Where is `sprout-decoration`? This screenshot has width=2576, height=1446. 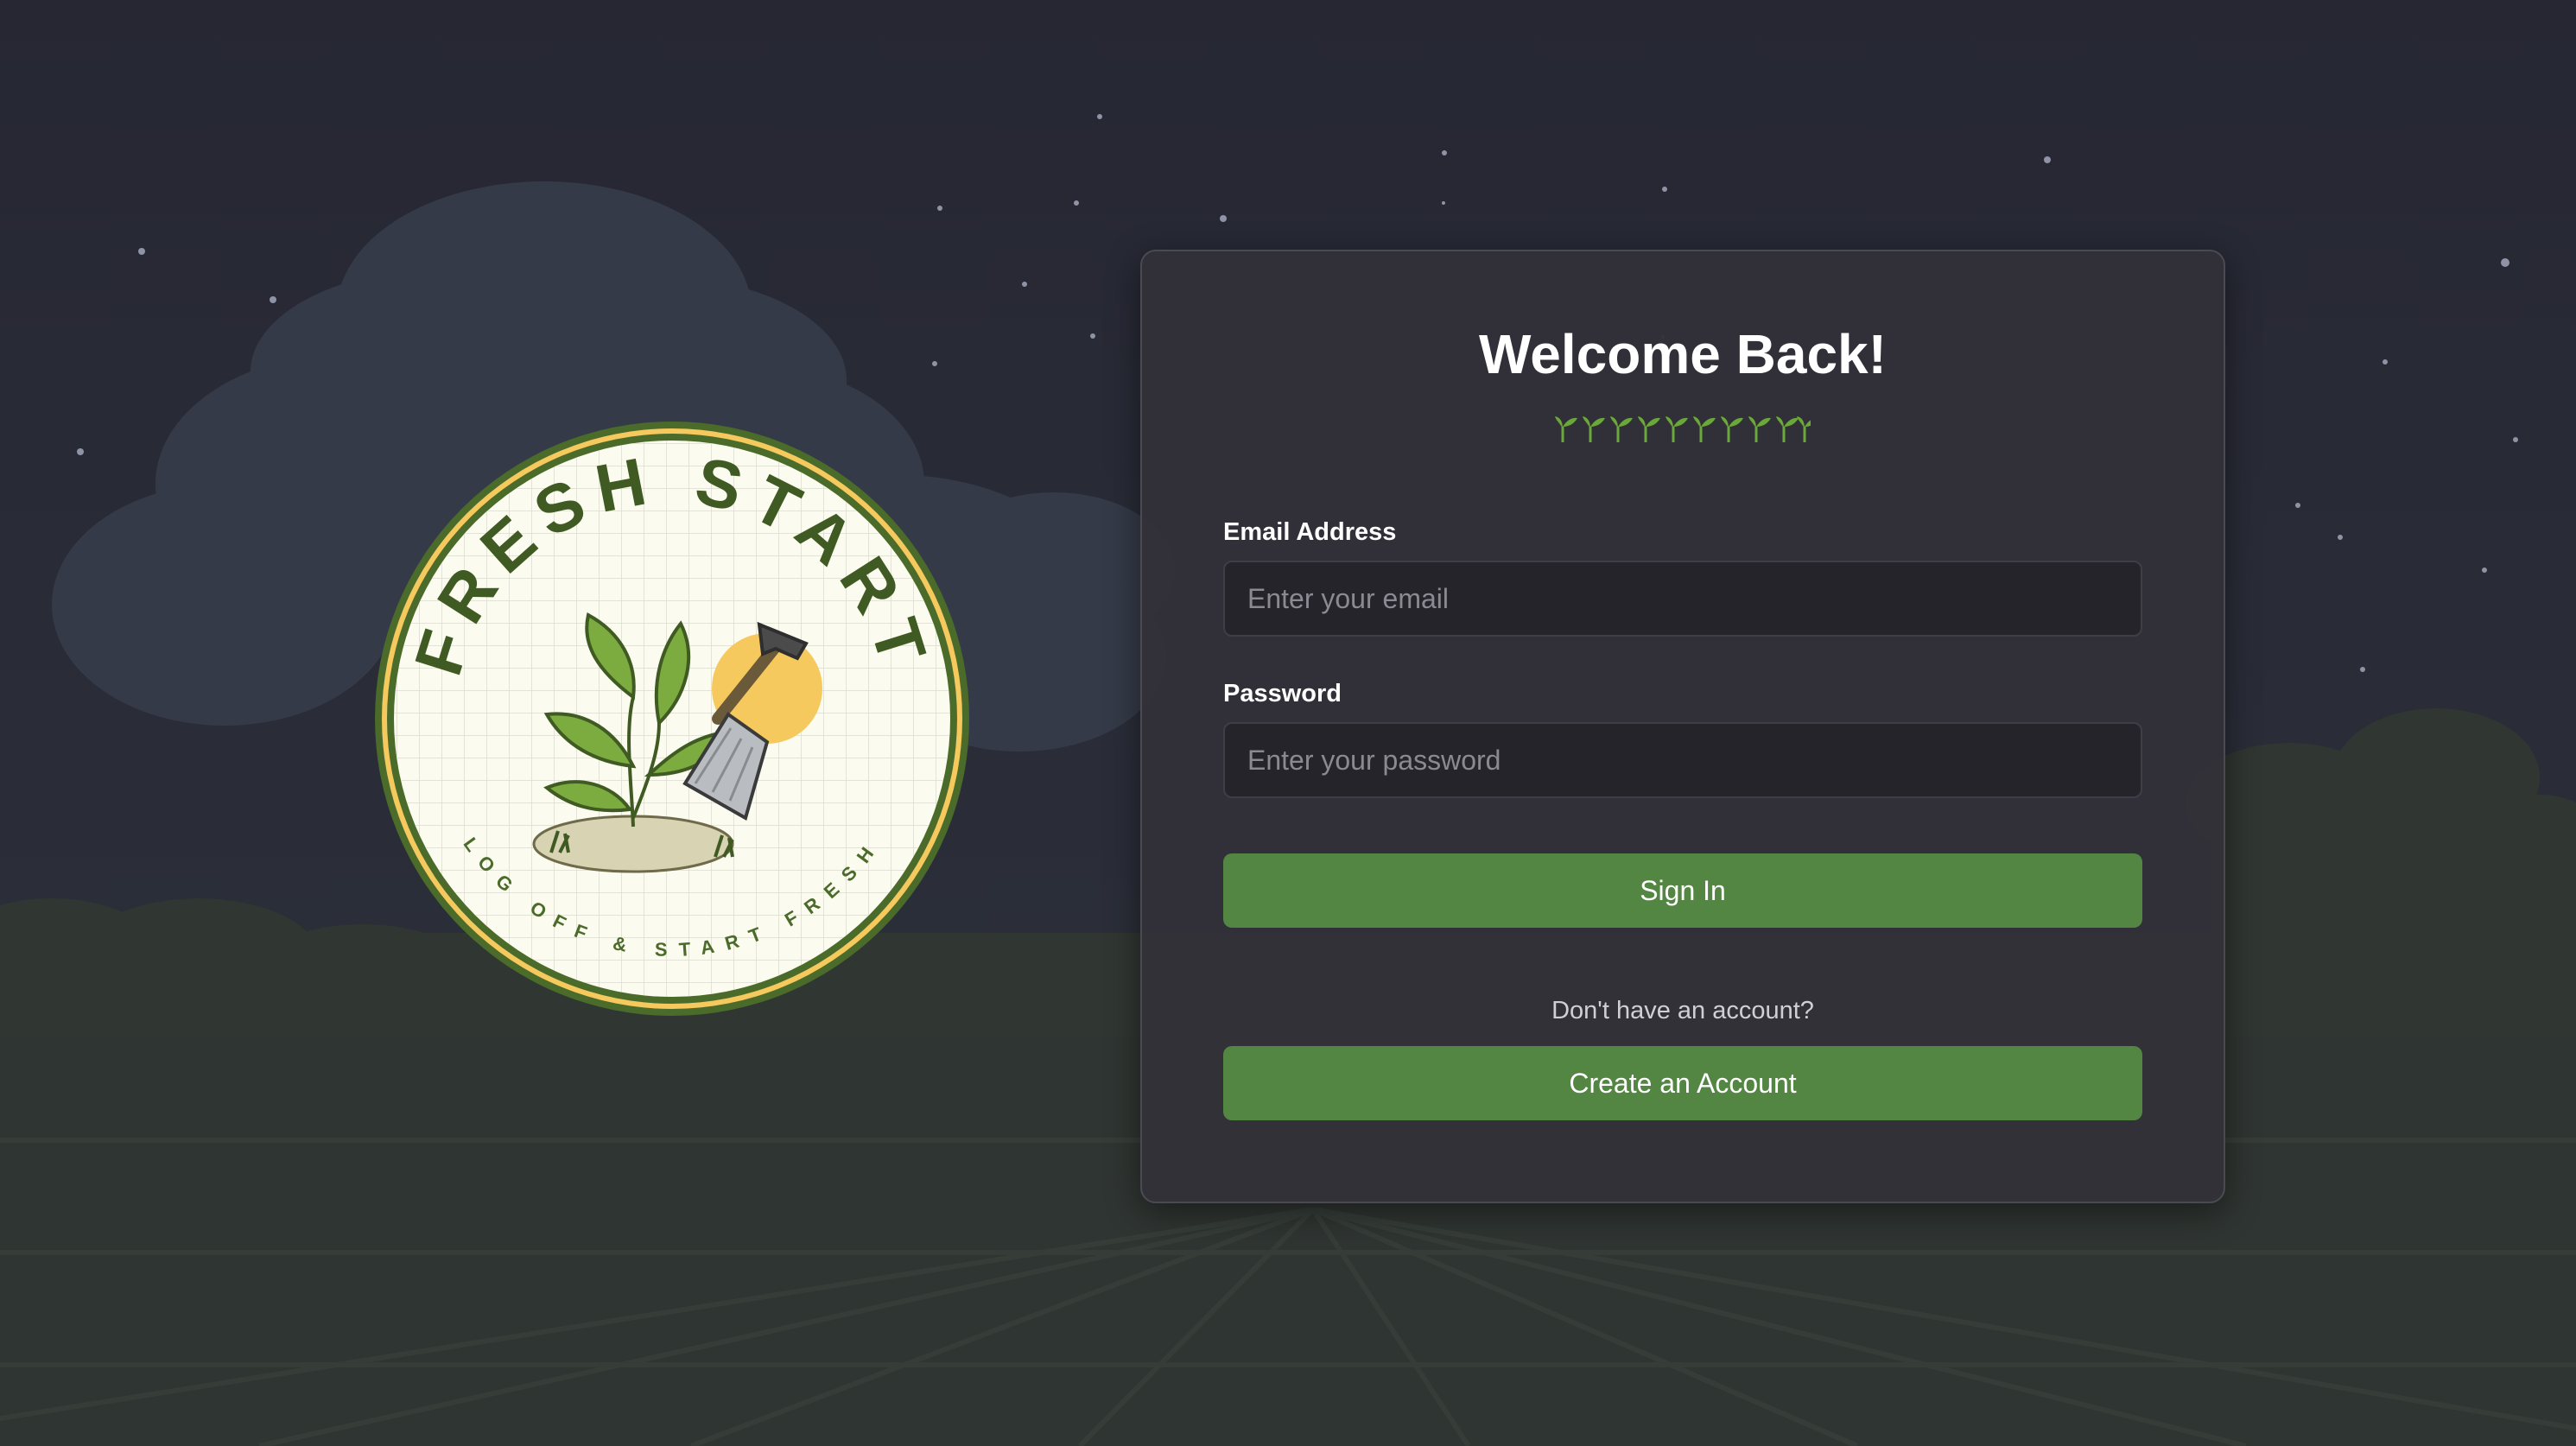 sprout-decoration is located at coordinates (1683, 430).